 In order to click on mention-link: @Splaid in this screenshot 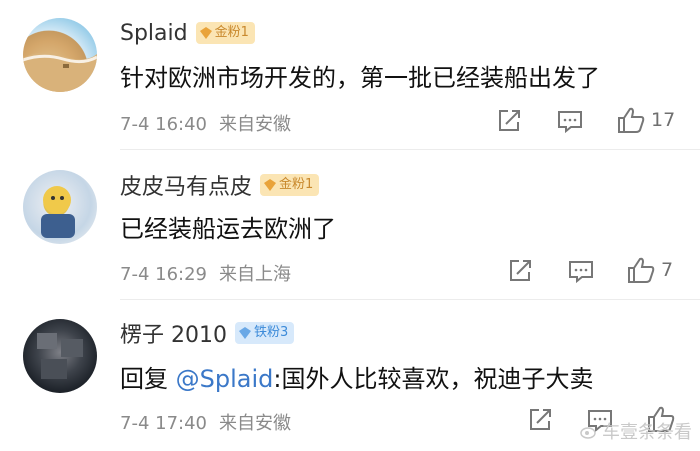, I will do `click(225, 379)`.